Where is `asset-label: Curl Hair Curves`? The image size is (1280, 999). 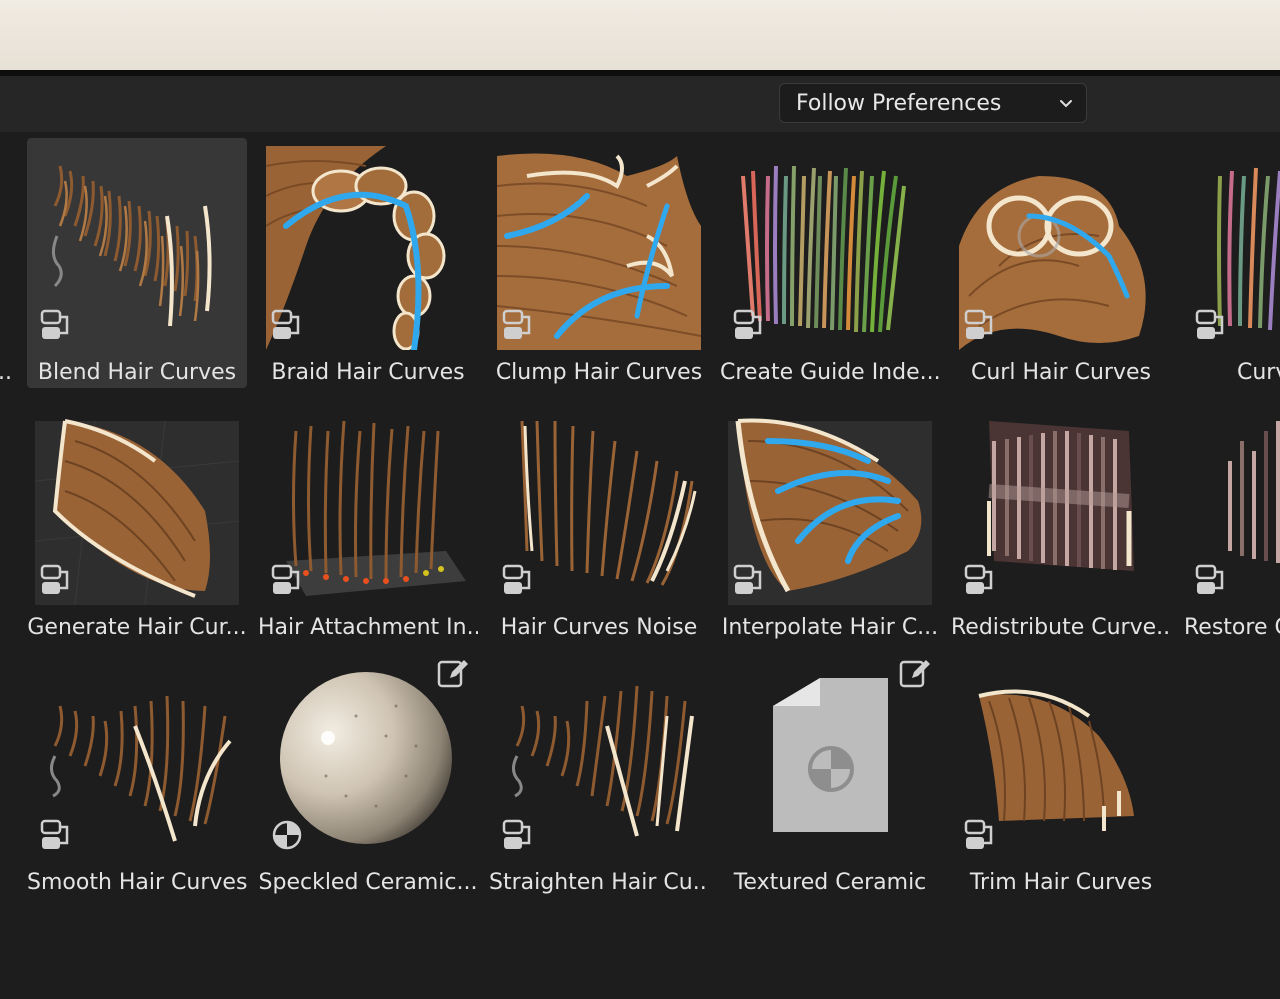 asset-label: Curl Hair Curves is located at coordinates (1061, 372).